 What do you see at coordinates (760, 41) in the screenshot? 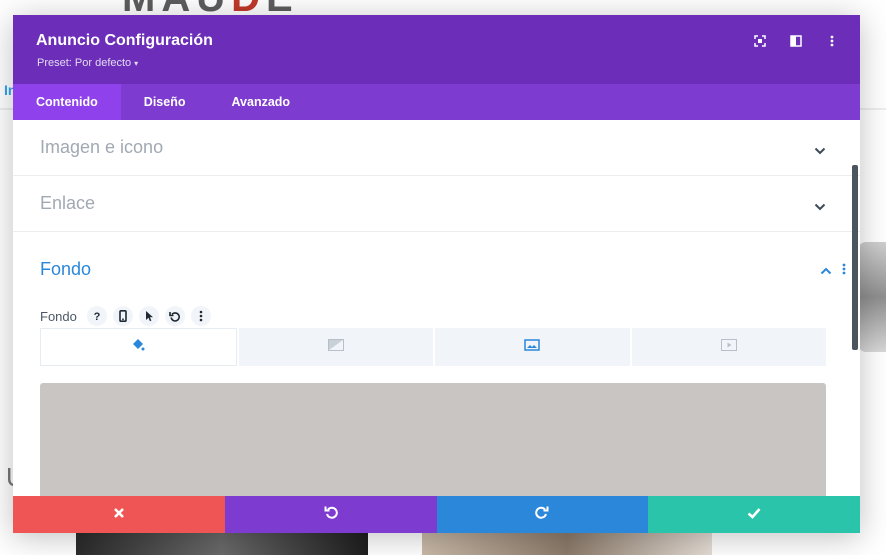
I see `fullscreen-icon` at bounding box center [760, 41].